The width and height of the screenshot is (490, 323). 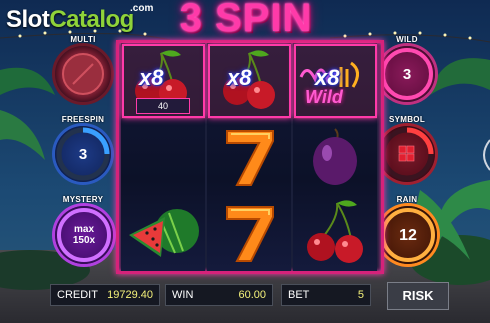 I want to click on logo-suffix: .com, so click(x=142, y=8).